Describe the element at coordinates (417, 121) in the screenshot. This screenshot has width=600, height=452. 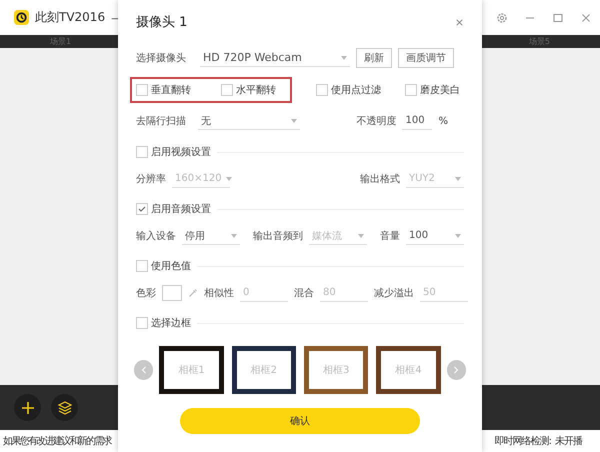
I see `opacity-input: 100` at that location.